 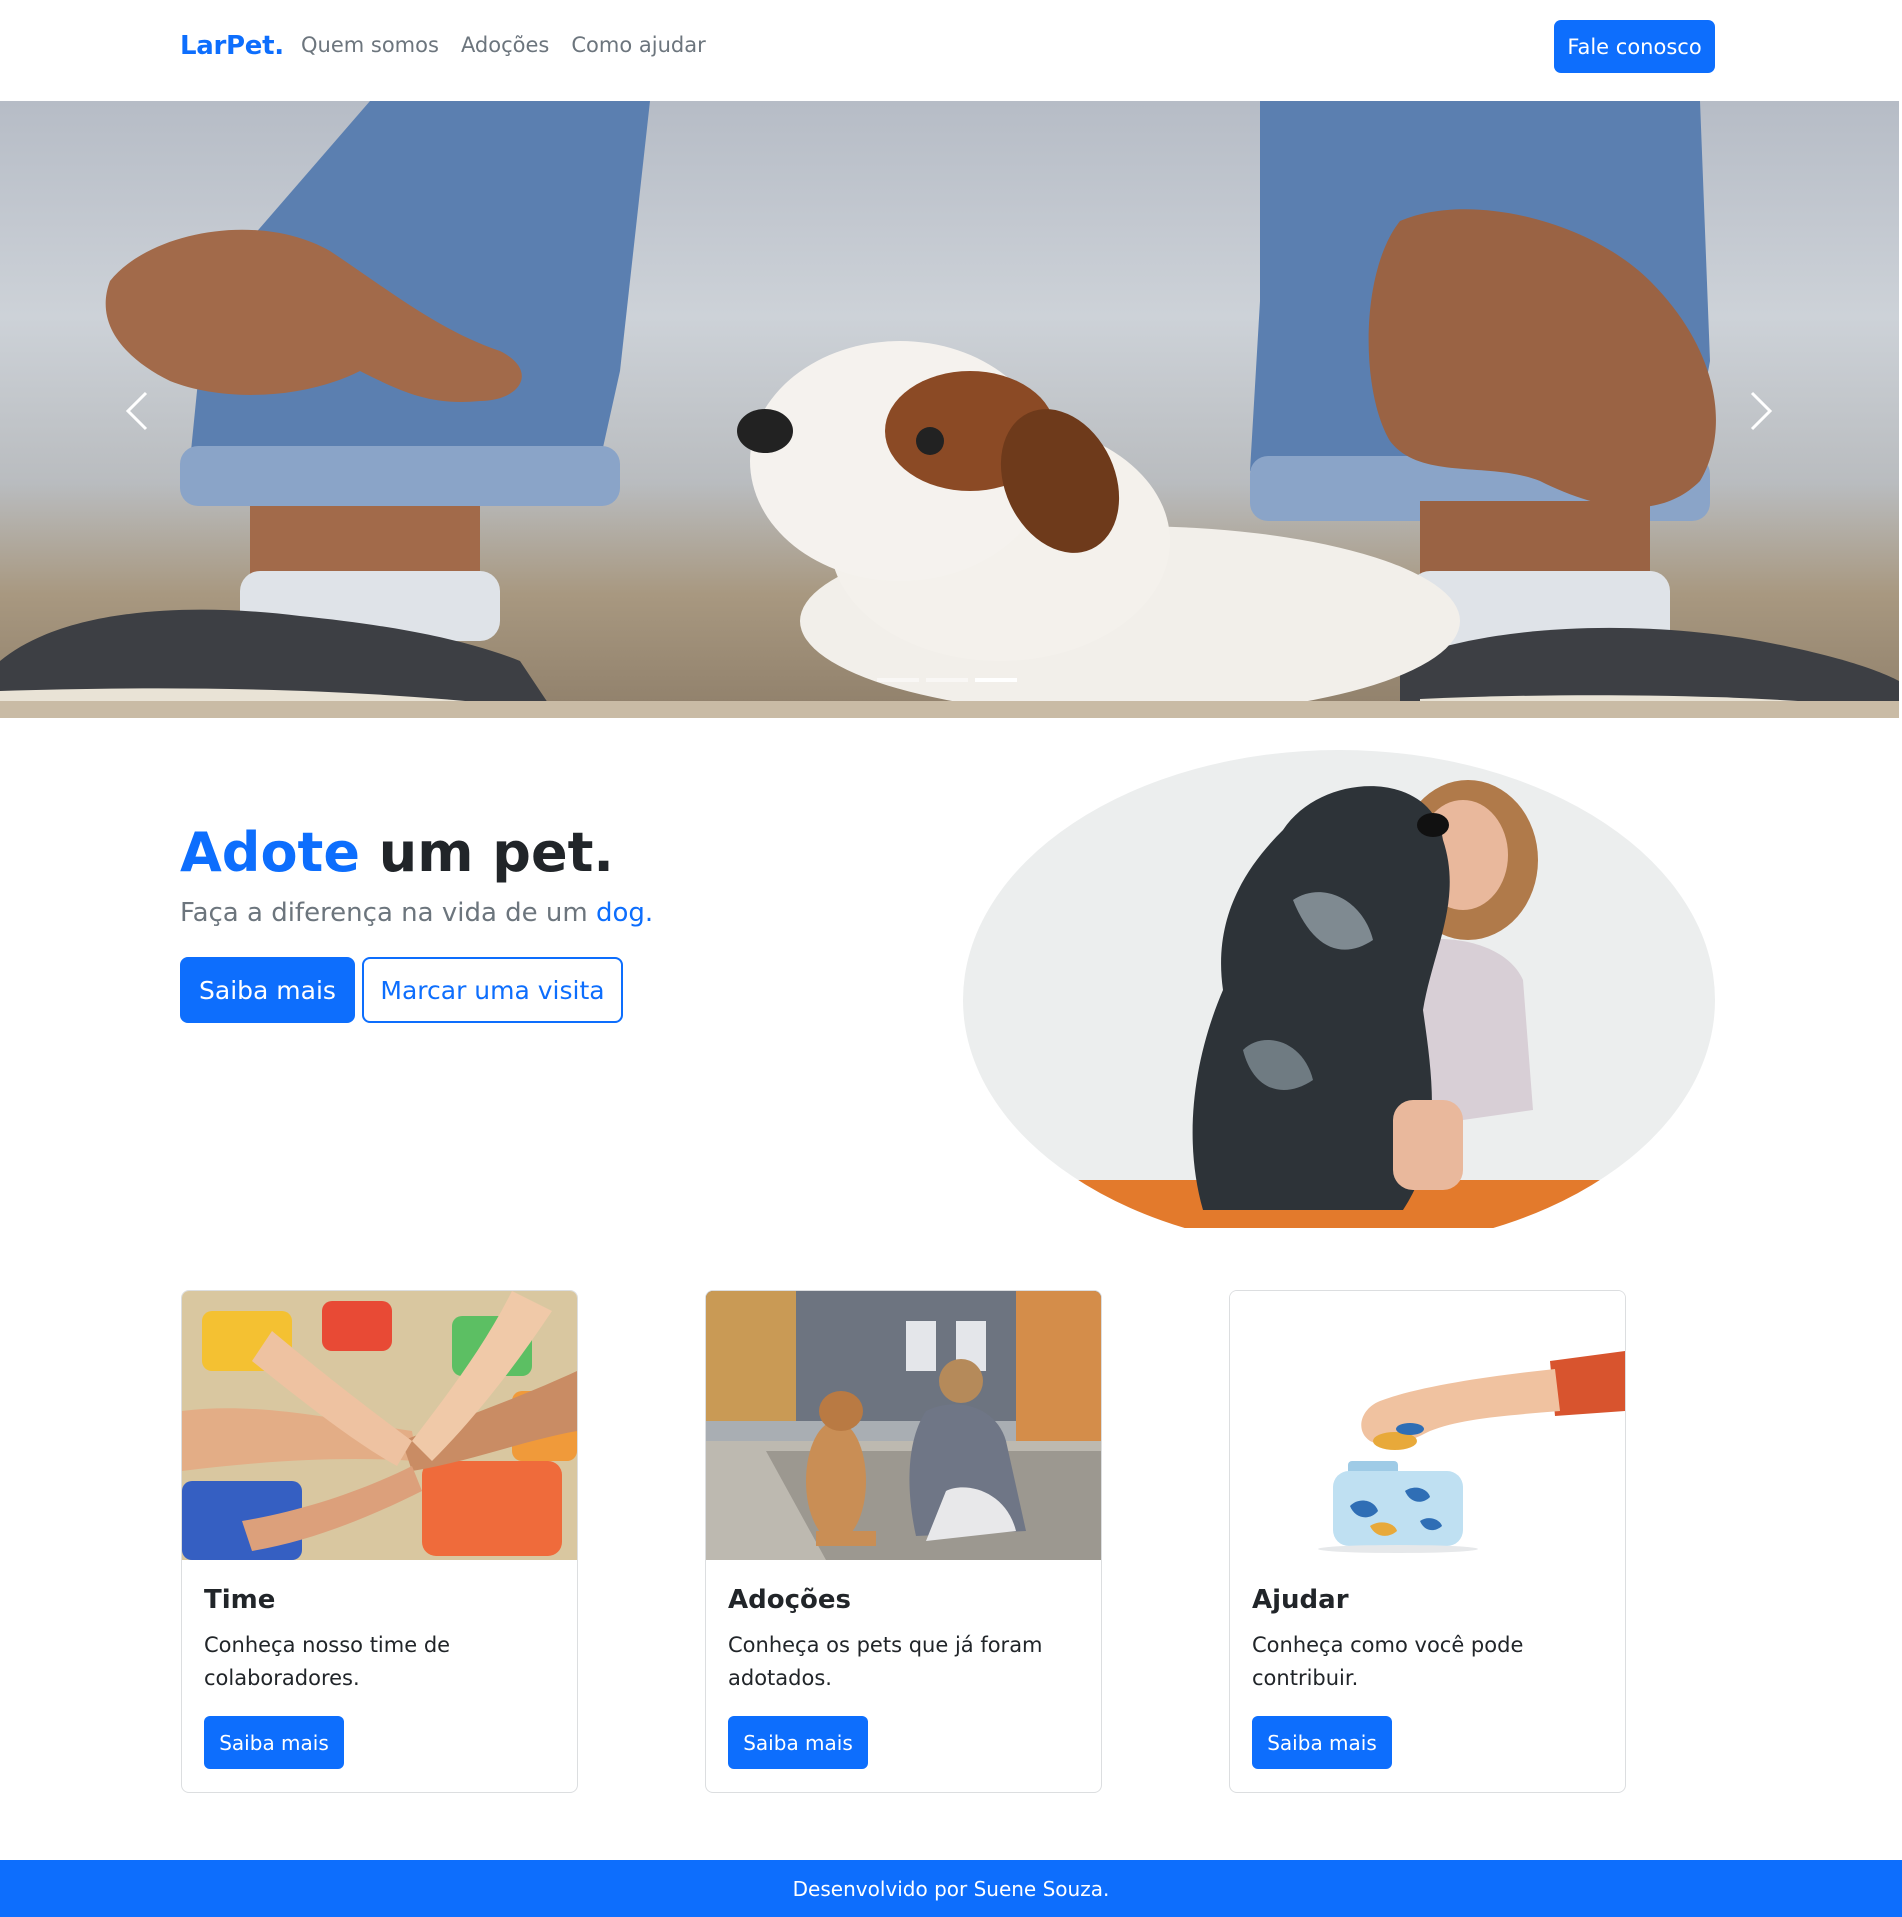 I want to click on card-adocoes-image, so click(x=903, y=1425).